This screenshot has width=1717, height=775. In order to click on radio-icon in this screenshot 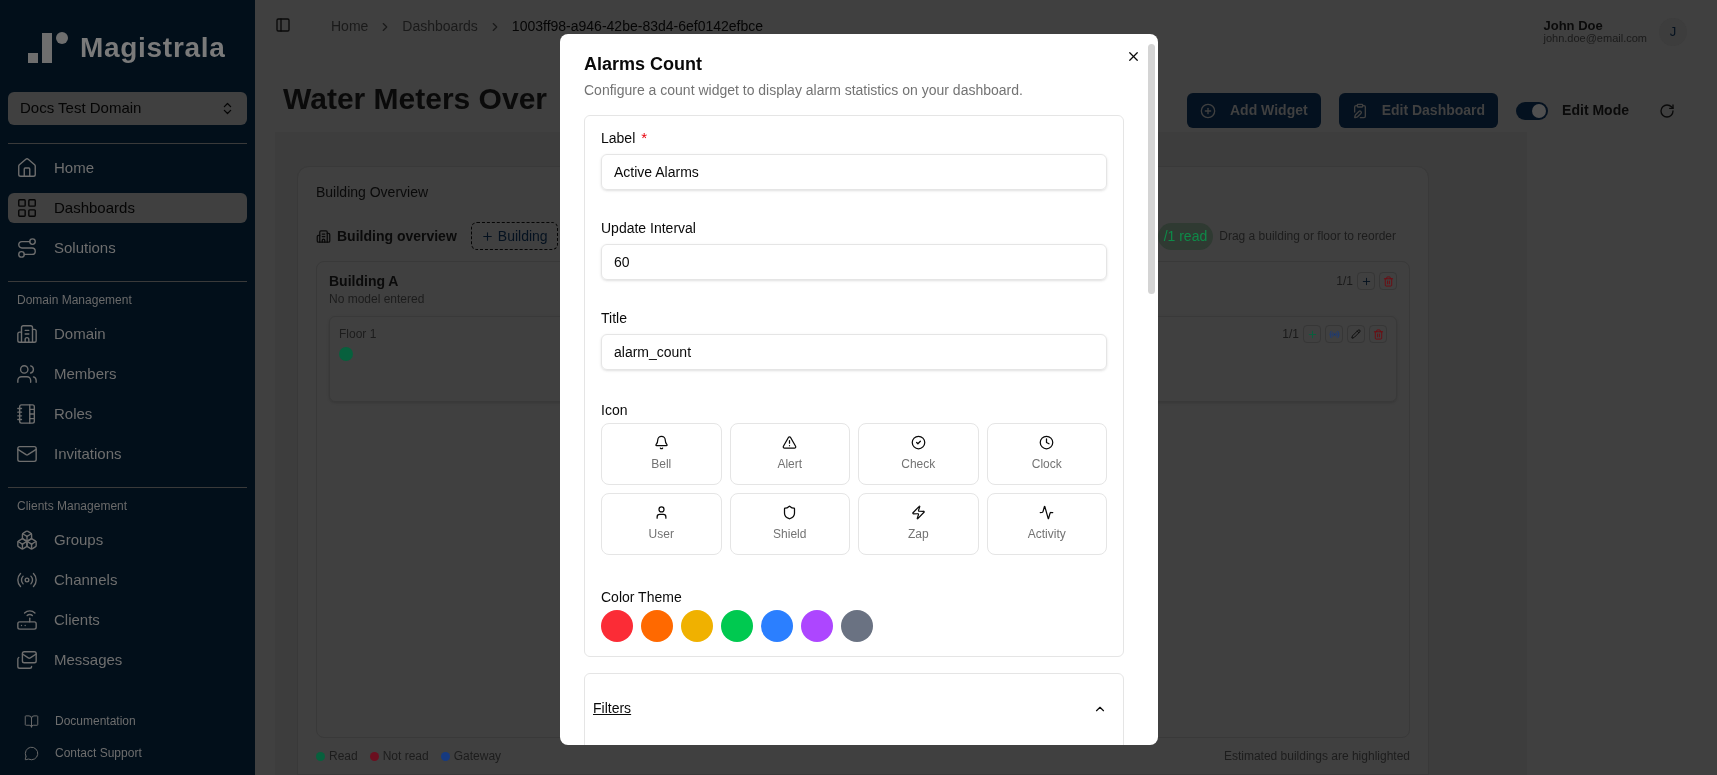, I will do `click(1334, 334)`.